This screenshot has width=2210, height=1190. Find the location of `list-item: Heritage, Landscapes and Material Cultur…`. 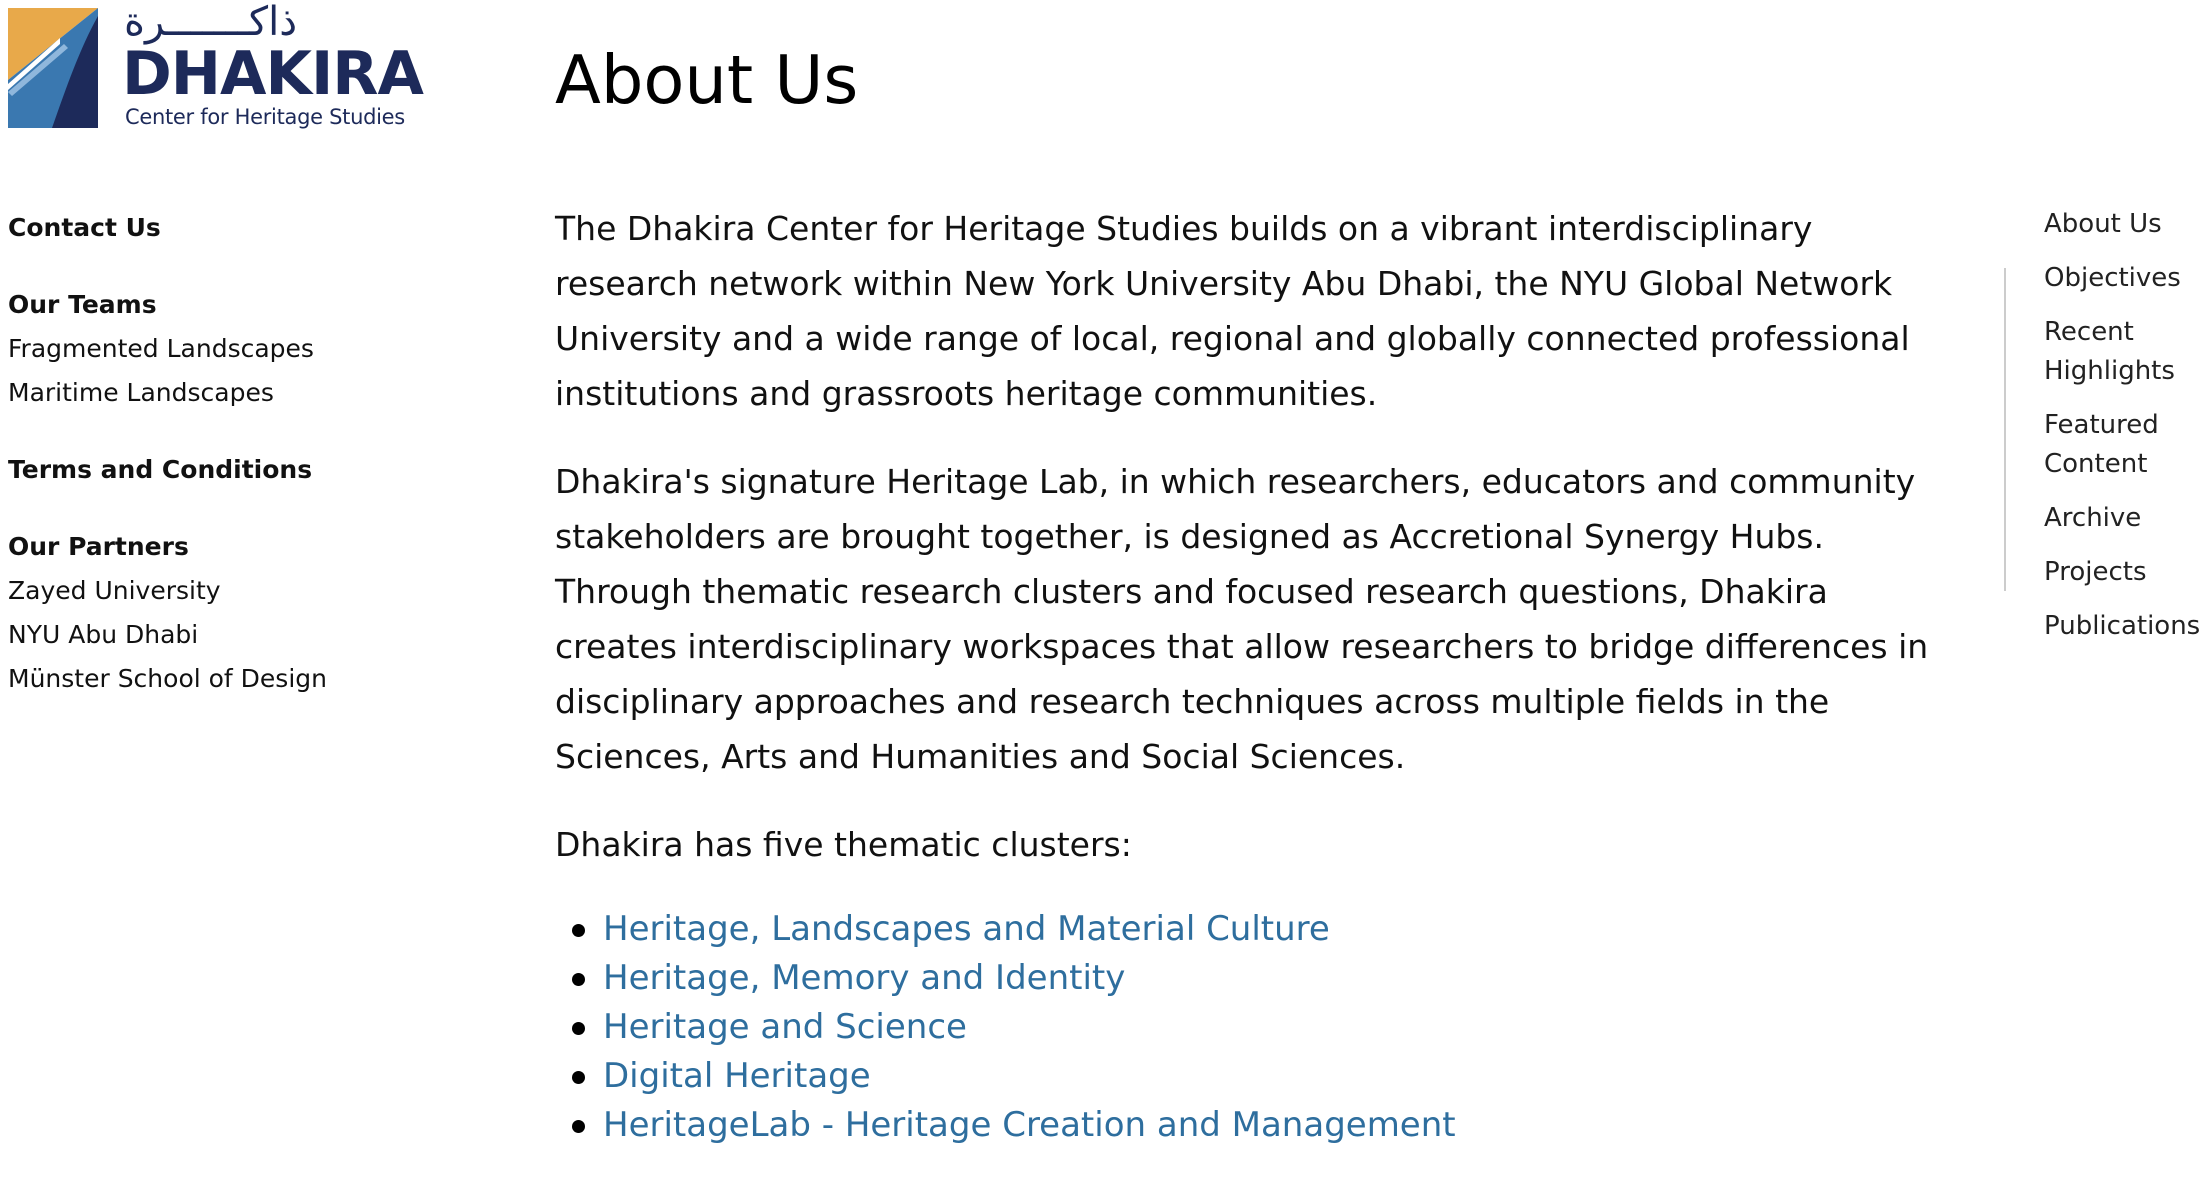

list-item: Heritage, Landscapes and Material Cultur… is located at coordinates (1263, 929).